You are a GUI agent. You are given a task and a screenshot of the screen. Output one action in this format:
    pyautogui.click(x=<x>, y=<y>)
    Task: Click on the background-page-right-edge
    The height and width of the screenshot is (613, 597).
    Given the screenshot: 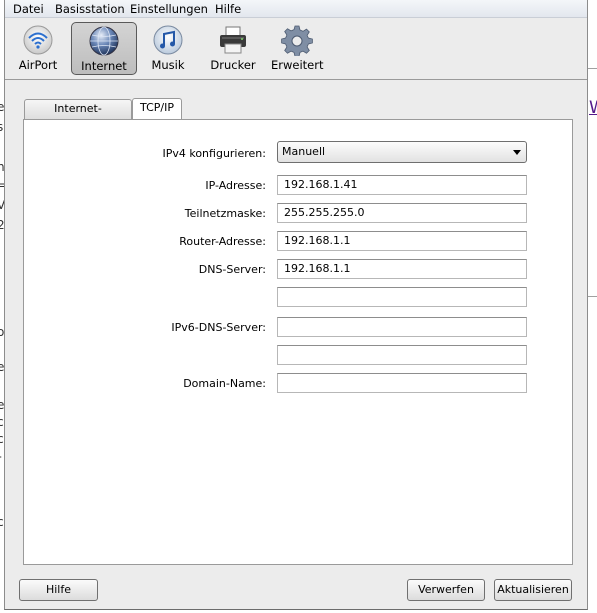 What is the action you would take?
    pyautogui.click(x=592, y=306)
    